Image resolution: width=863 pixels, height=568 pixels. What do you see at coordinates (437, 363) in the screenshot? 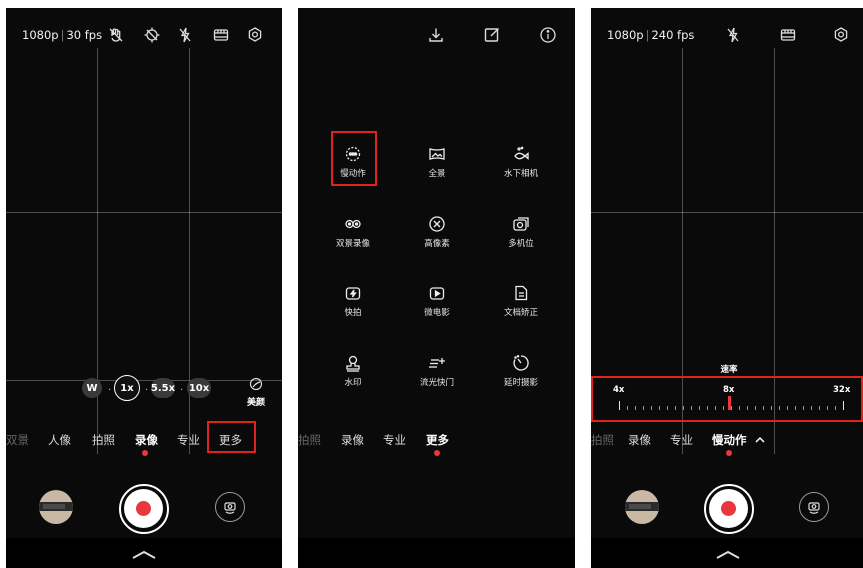
I see `light-painting-icon` at bounding box center [437, 363].